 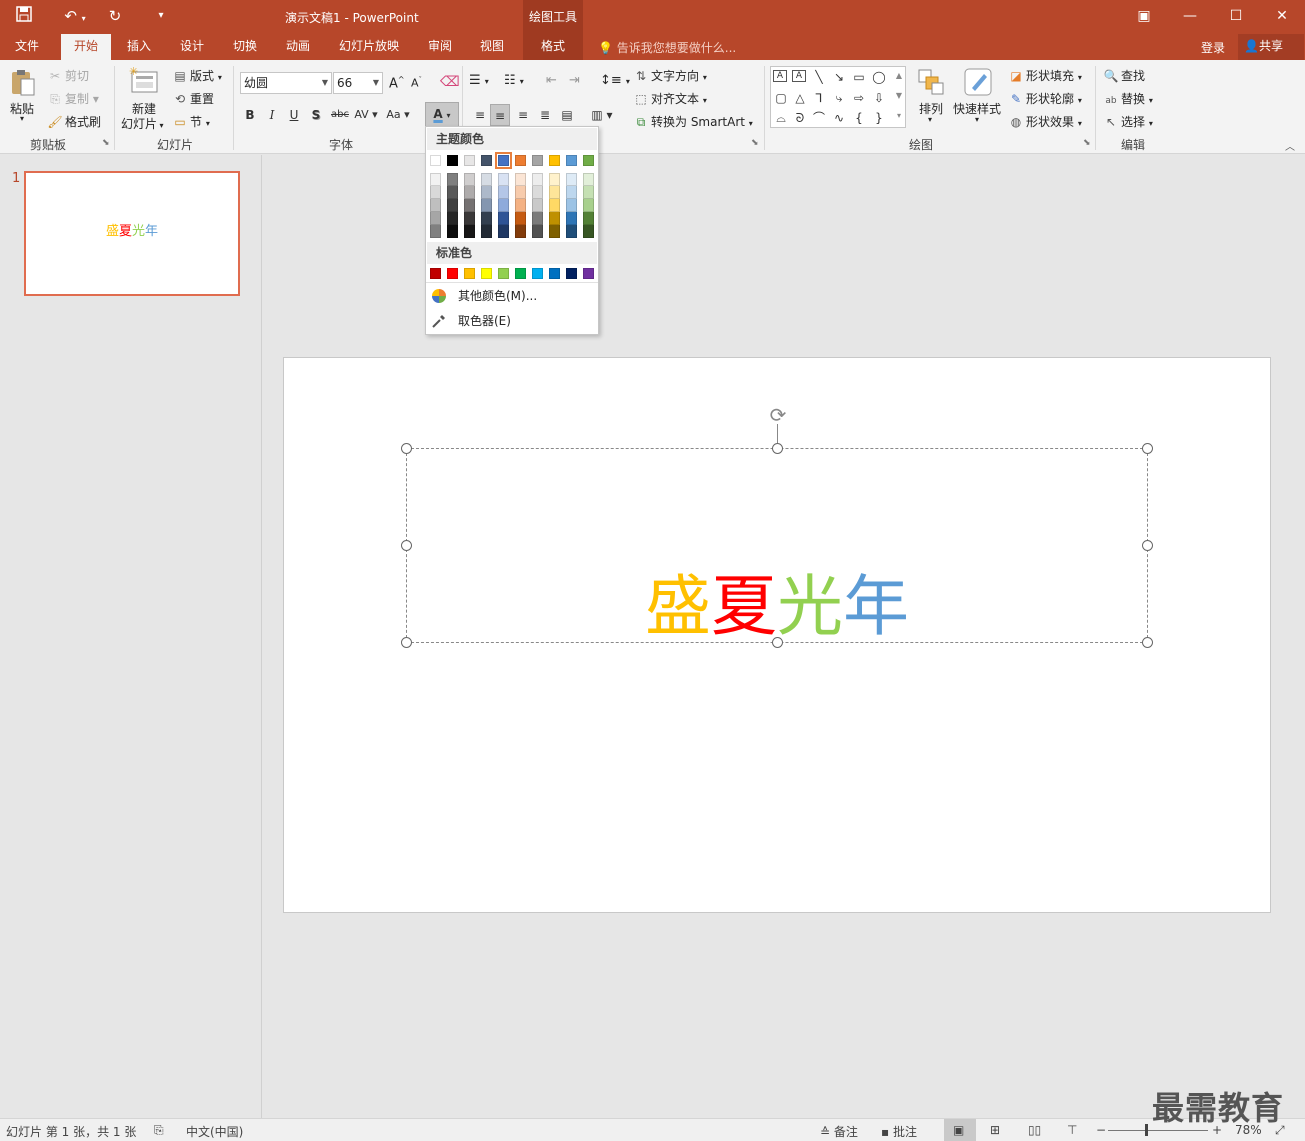 I want to click on gallery-up-icon: ▲, so click(x=899, y=76).